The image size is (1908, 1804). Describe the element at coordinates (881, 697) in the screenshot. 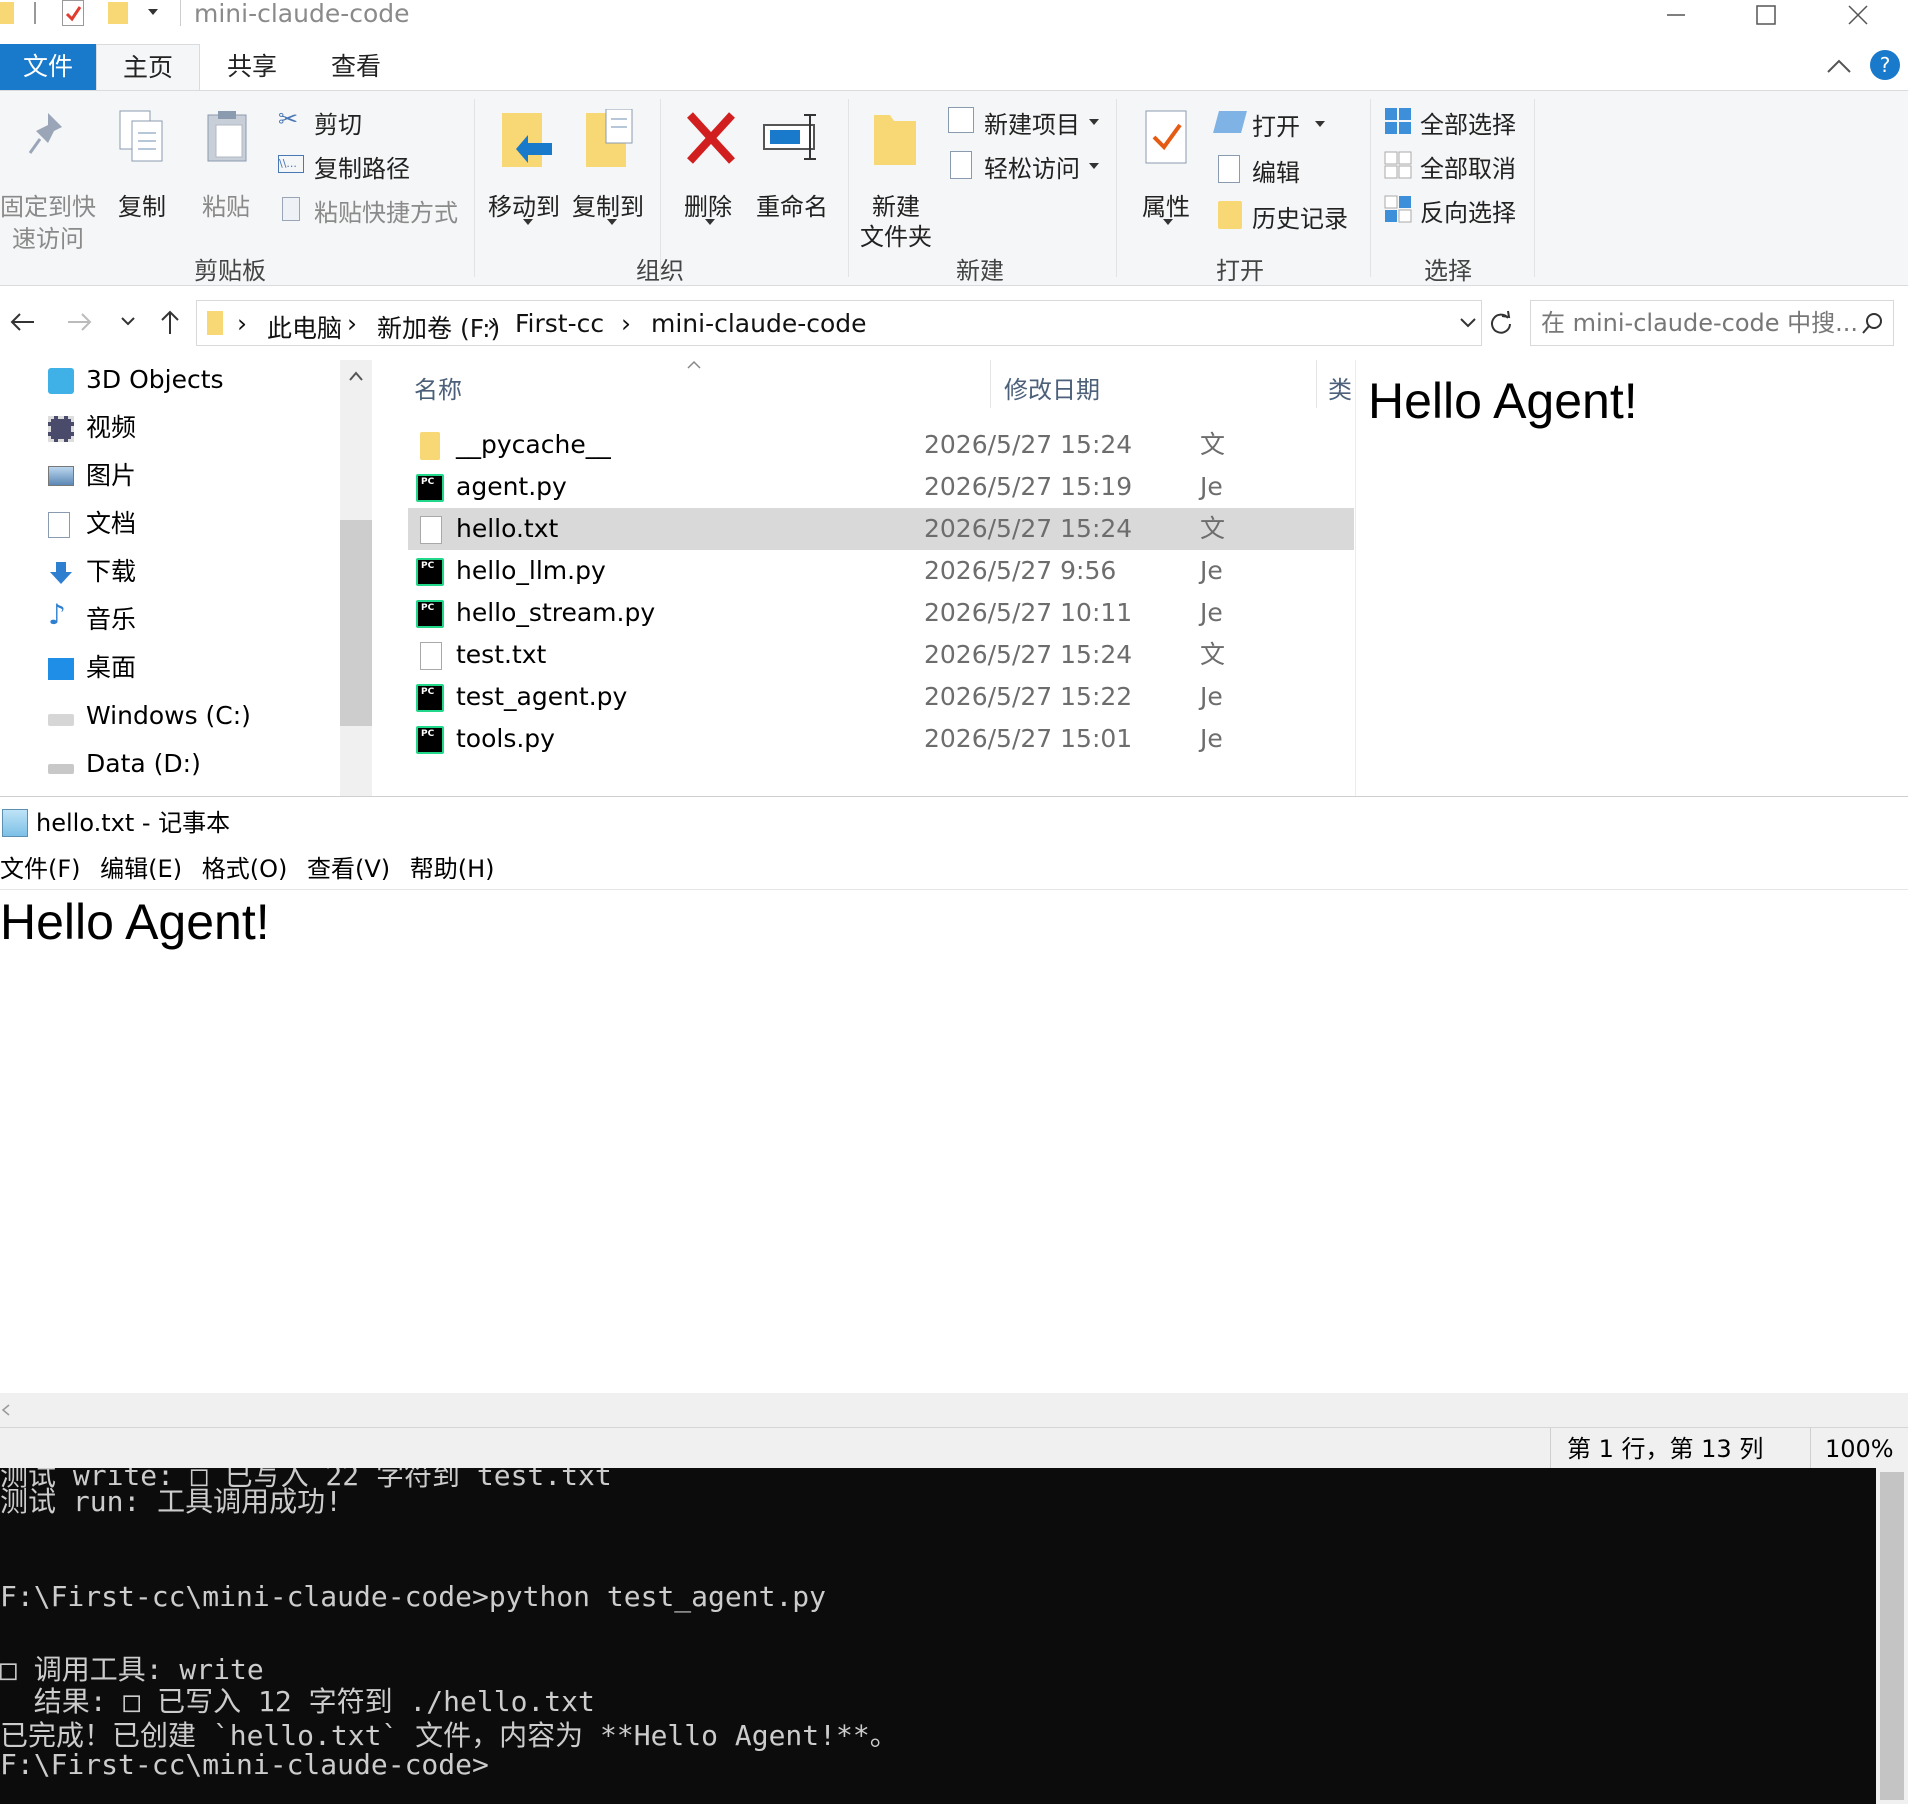

I see `file-row: PC test_agent.py 2026/5/27 15:22 Je` at that location.